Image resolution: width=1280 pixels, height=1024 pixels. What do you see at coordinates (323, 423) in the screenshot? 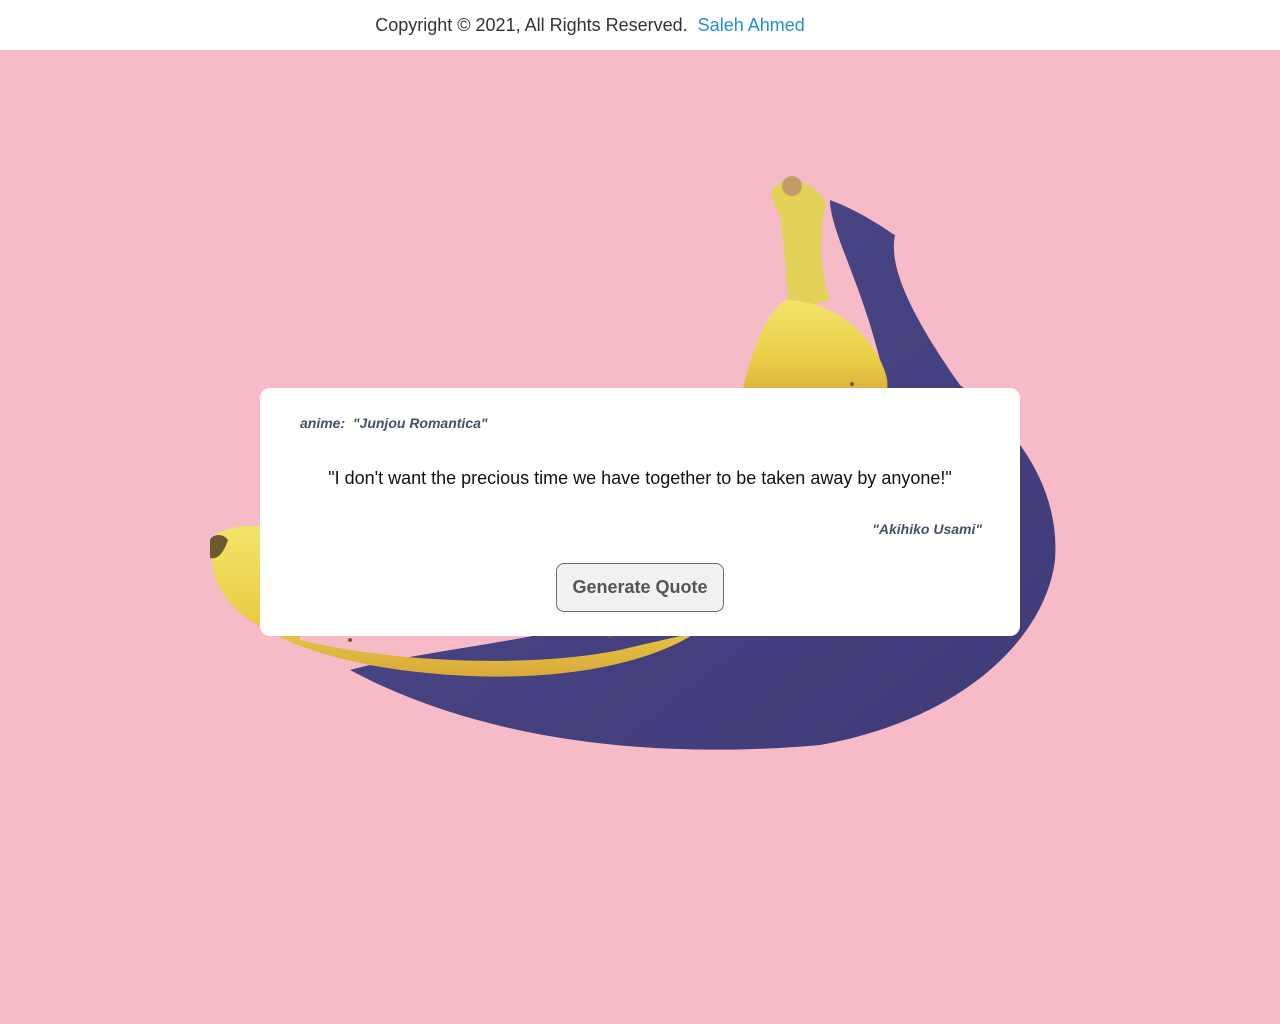
I see `anime-label: anime:` at bounding box center [323, 423].